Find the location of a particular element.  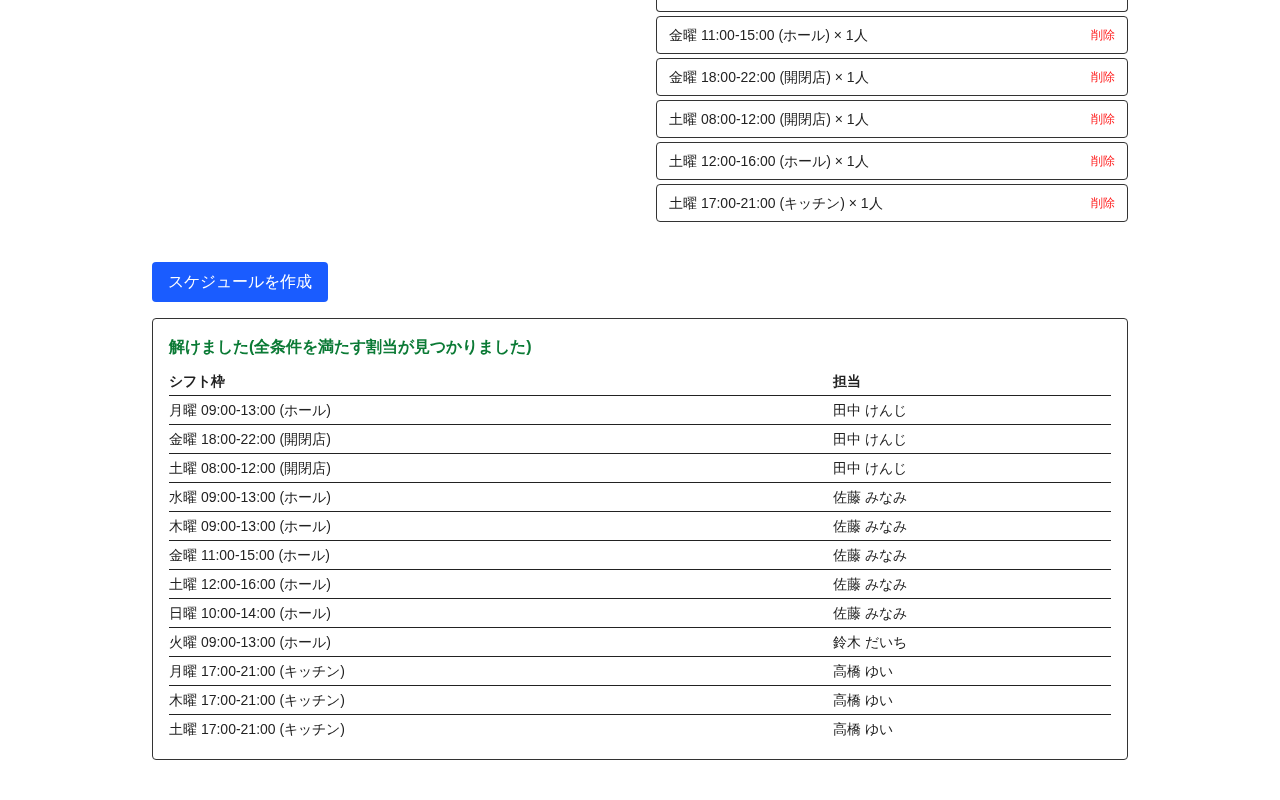

table-cell-text: 水曜 09:00-13:00 (ホール) is located at coordinates (250, 497).